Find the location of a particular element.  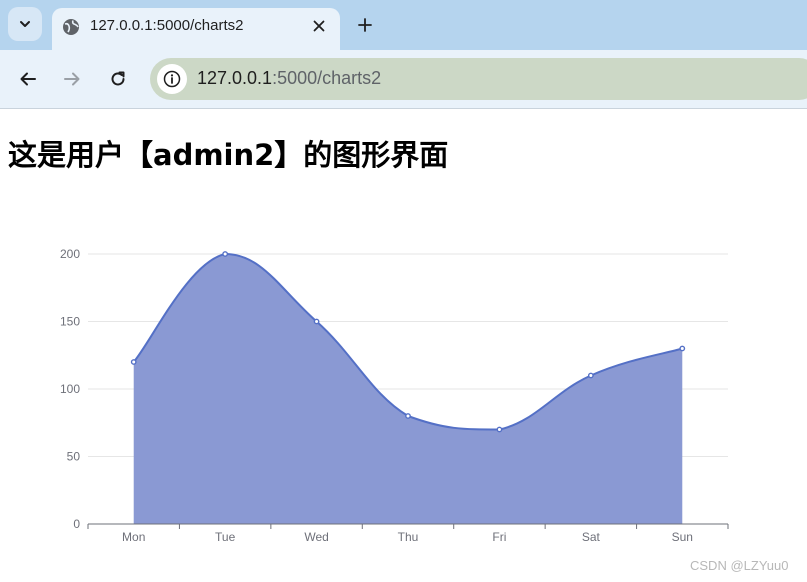

y-tick-label: 150 is located at coordinates (70, 322).